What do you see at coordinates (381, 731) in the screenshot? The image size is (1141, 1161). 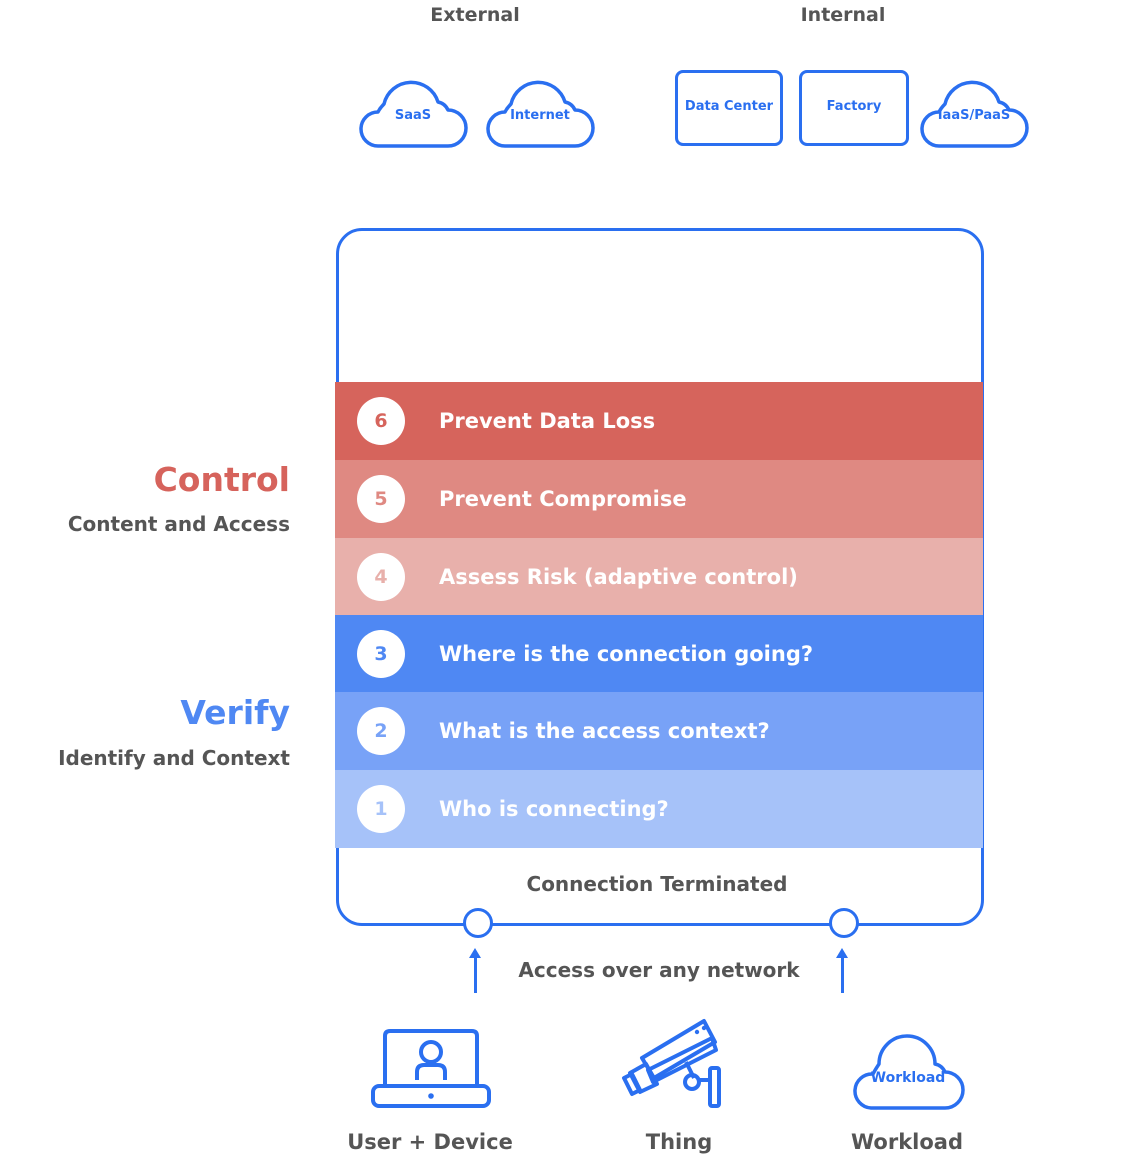 I see `step-number-badge: 2` at bounding box center [381, 731].